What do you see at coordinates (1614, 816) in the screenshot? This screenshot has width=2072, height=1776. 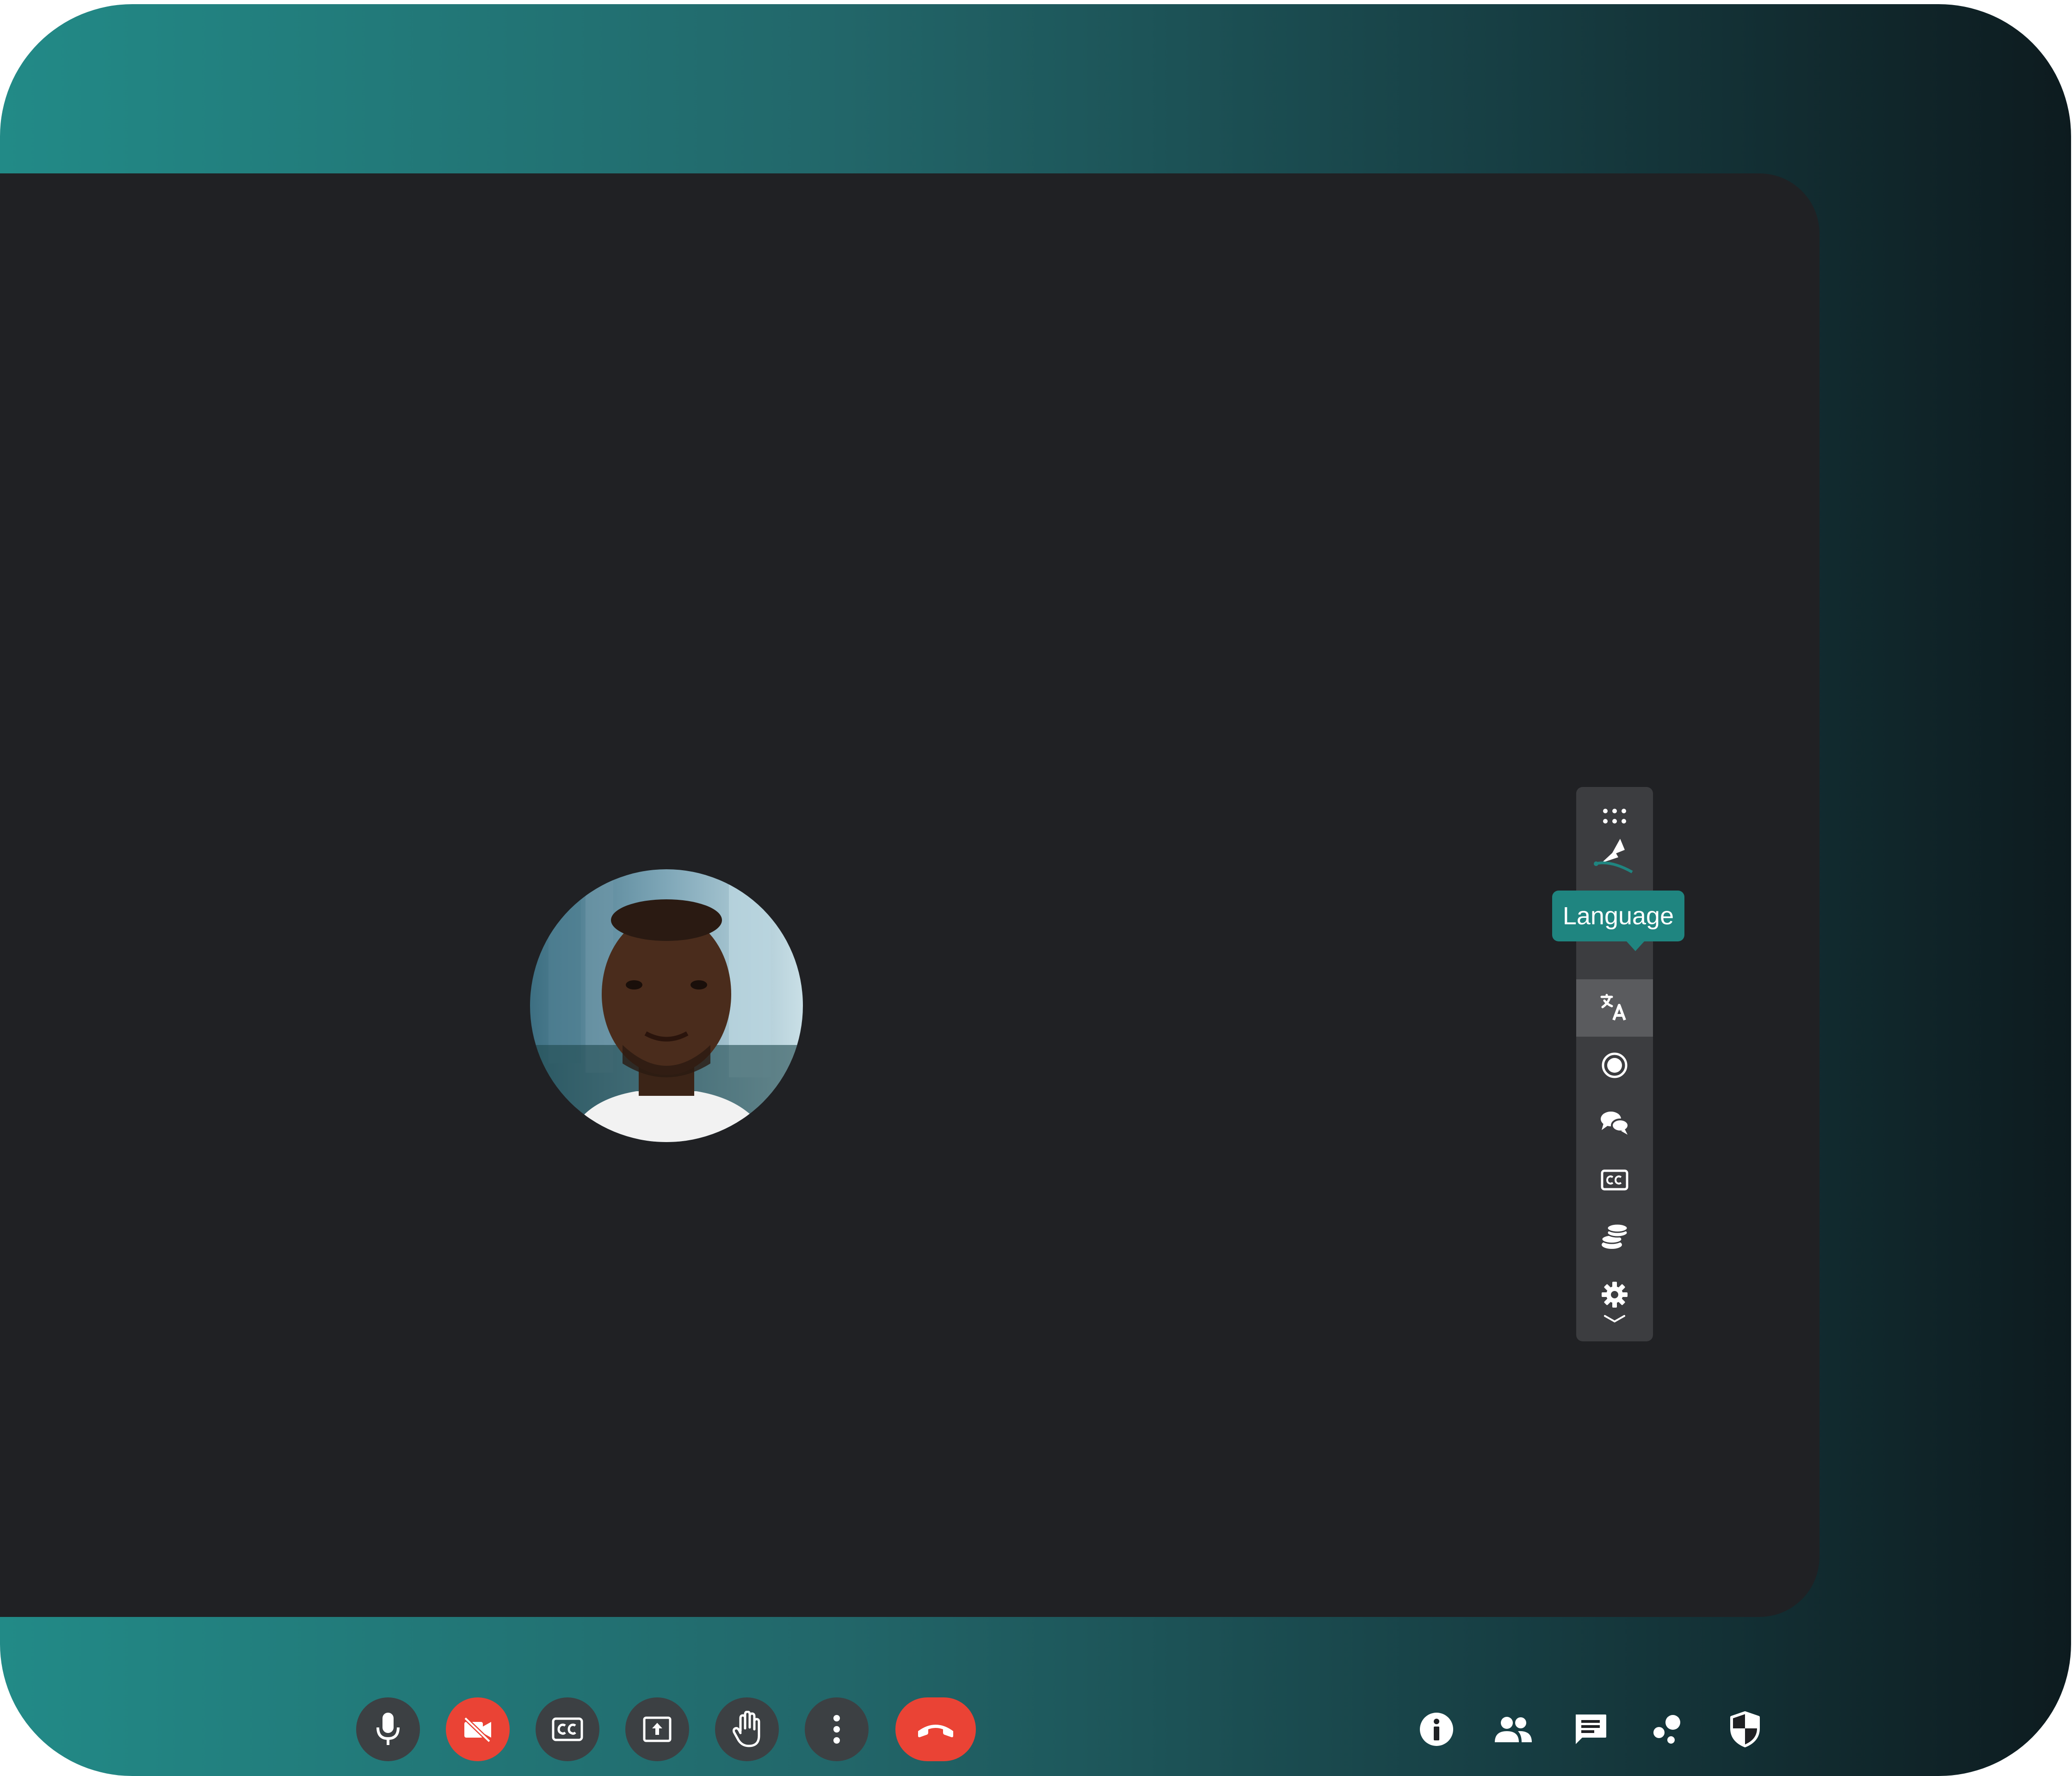 I see `drag-dots-icon` at bounding box center [1614, 816].